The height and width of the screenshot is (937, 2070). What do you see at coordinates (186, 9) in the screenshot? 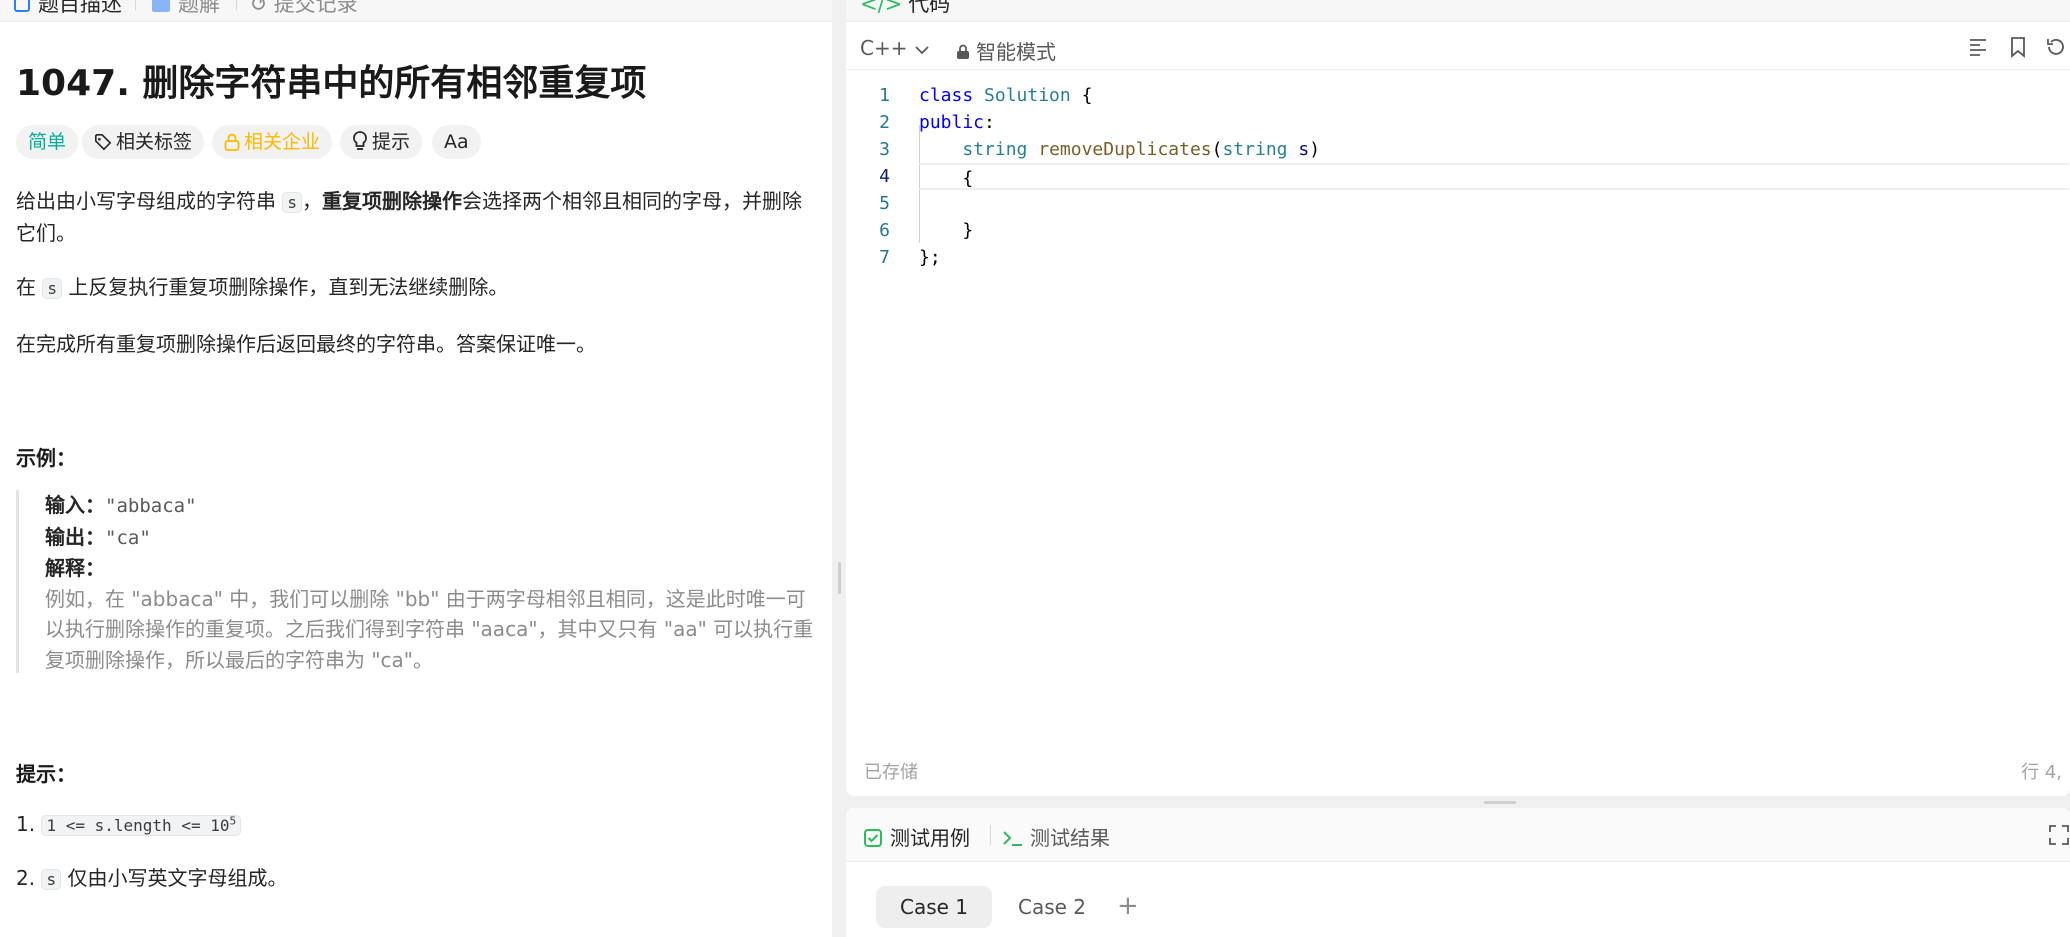
I see `tab-solutions: 题解` at bounding box center [186, 9].